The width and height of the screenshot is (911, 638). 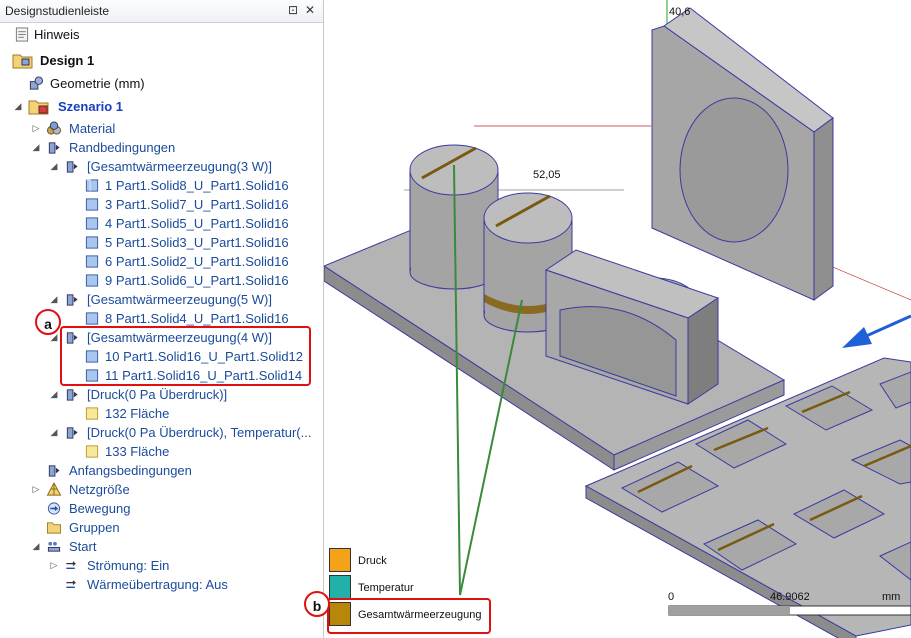 What do you see at coordinates (137, 413) in the screenshot?
I see `tree-item-label: 132 Fläche` at bounding box center [137, 413].